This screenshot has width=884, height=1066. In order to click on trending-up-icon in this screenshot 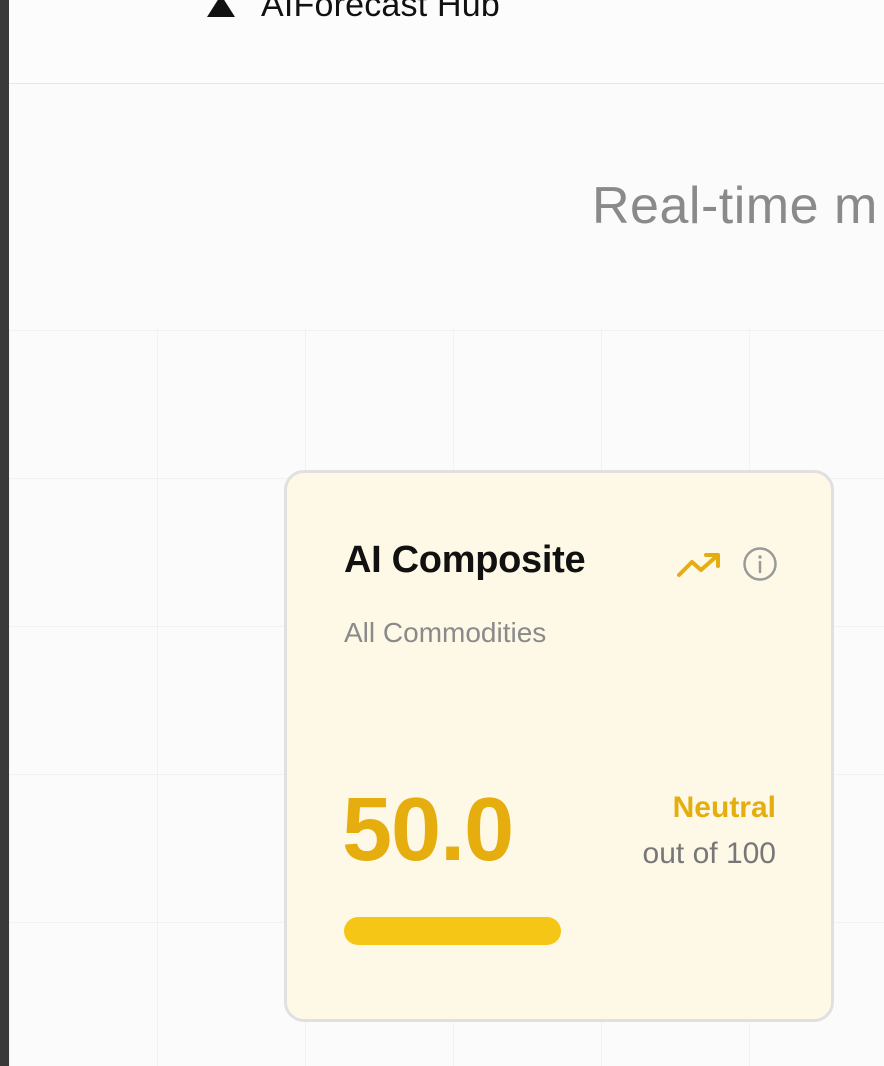, I will do `click(698, 565)`.